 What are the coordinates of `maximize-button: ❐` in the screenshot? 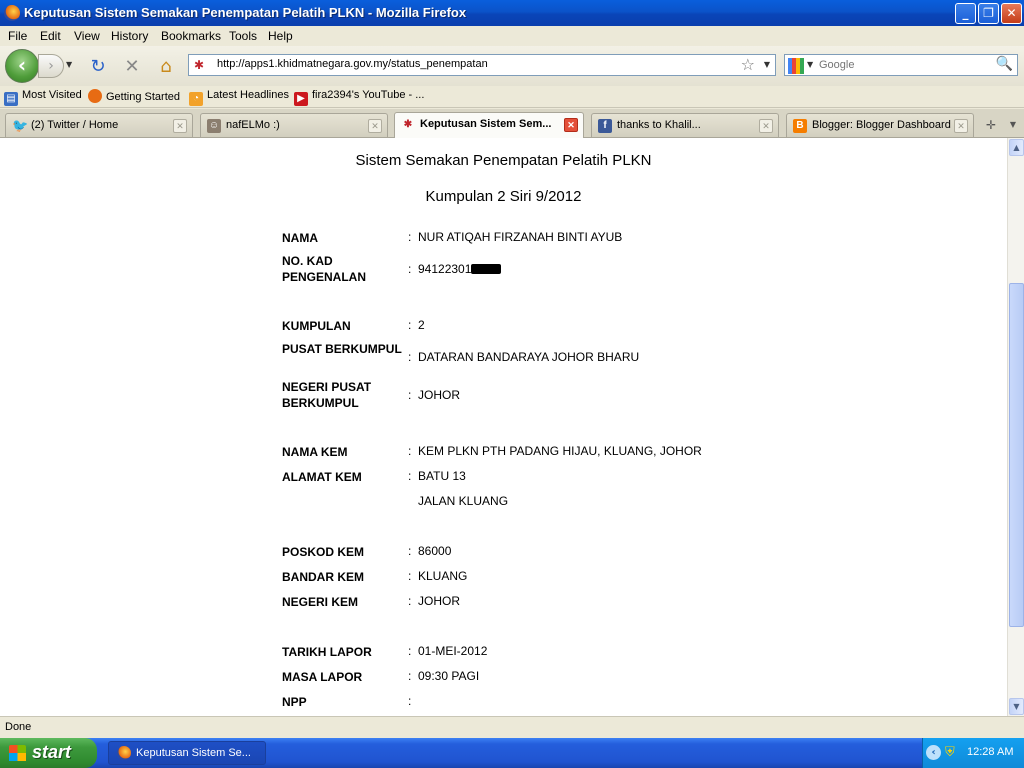 It's located at (988, 13).